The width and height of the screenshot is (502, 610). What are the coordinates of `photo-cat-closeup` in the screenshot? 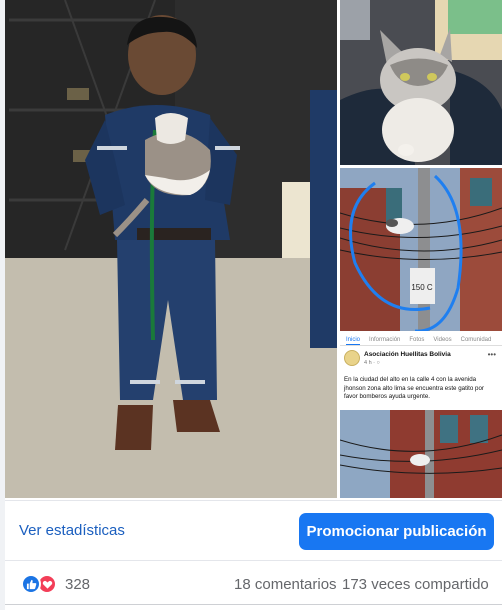 It's located at (421, 82).